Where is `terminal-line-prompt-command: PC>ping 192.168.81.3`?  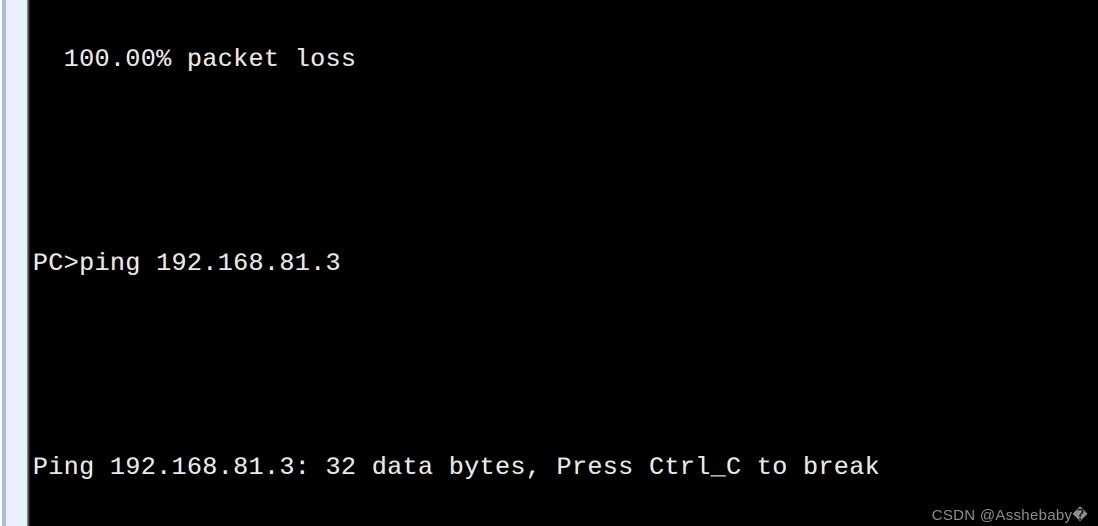
terminal-line-prompt-command: PC>ping 192.168.81.3 is located at coordinates (187, 263).